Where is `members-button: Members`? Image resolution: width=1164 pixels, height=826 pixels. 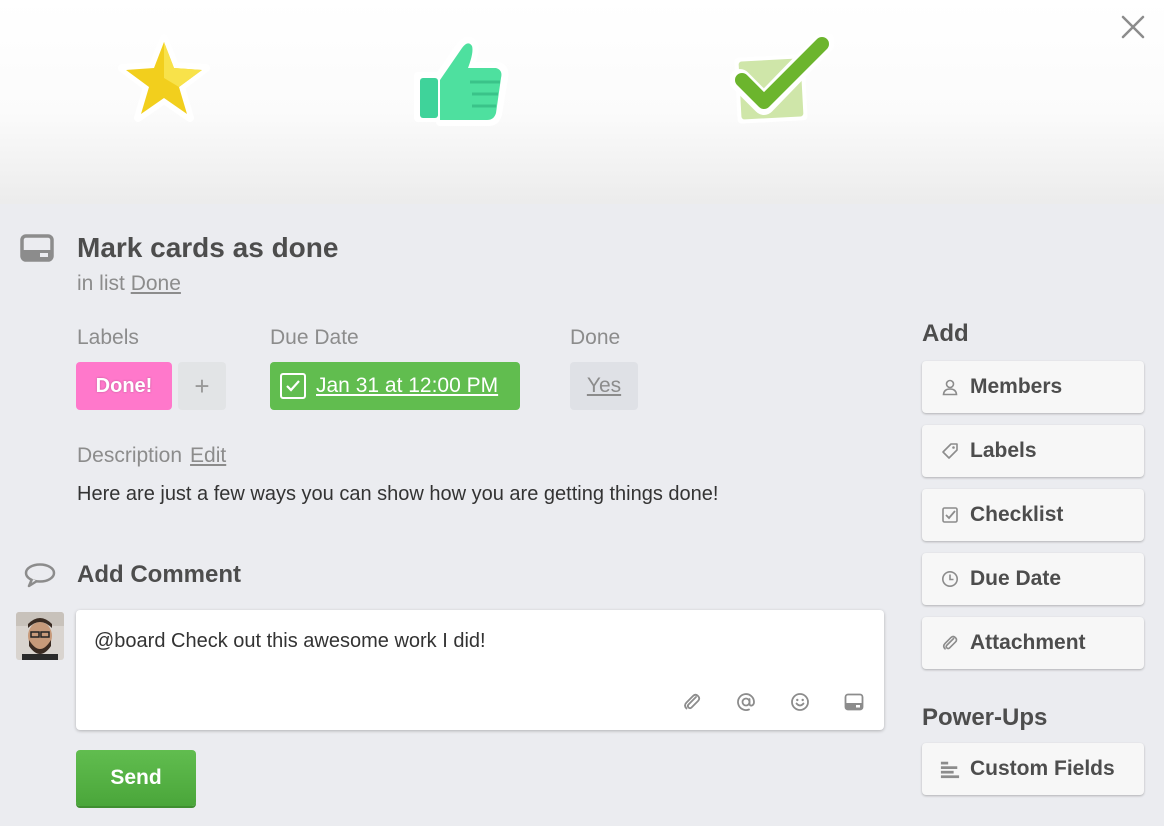 members-button: Members is located at coordinates (1033, 387).